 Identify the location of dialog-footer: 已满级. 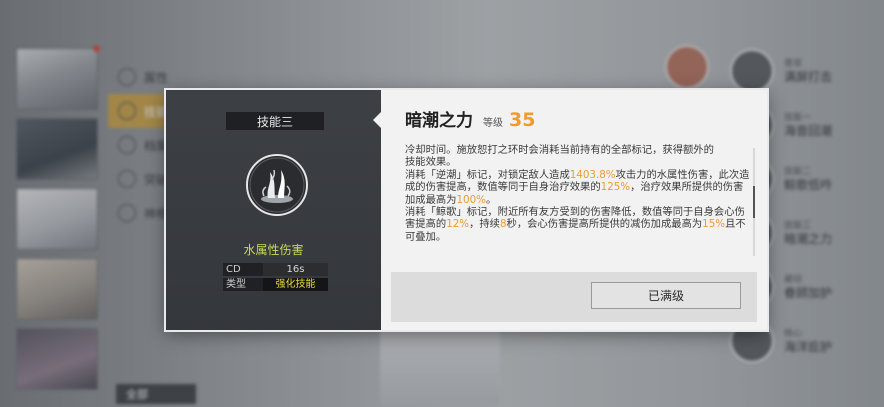
(574, 297).